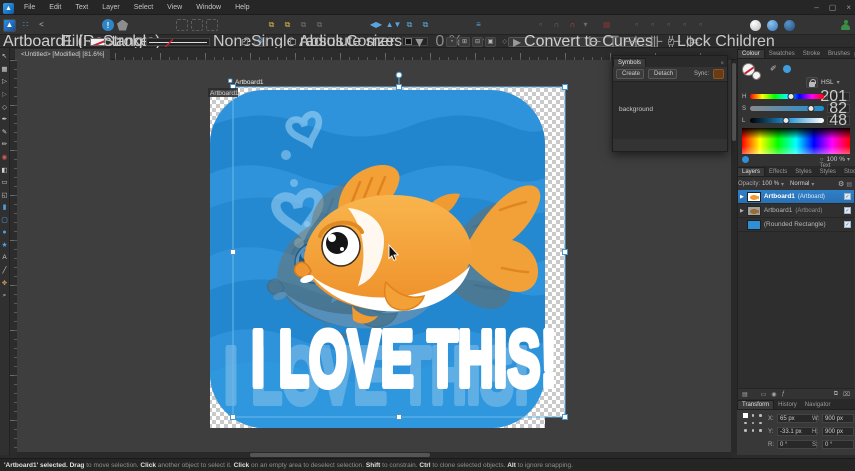  What do you see at coordinates (5, 132) in the screenshot?
I see `pencil-tool: ✎` at bounding box center [5, 132].